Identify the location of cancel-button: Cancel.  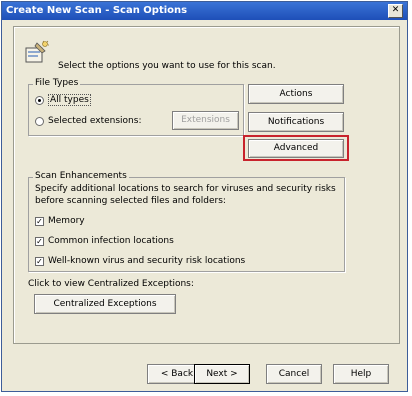
(294, 374).